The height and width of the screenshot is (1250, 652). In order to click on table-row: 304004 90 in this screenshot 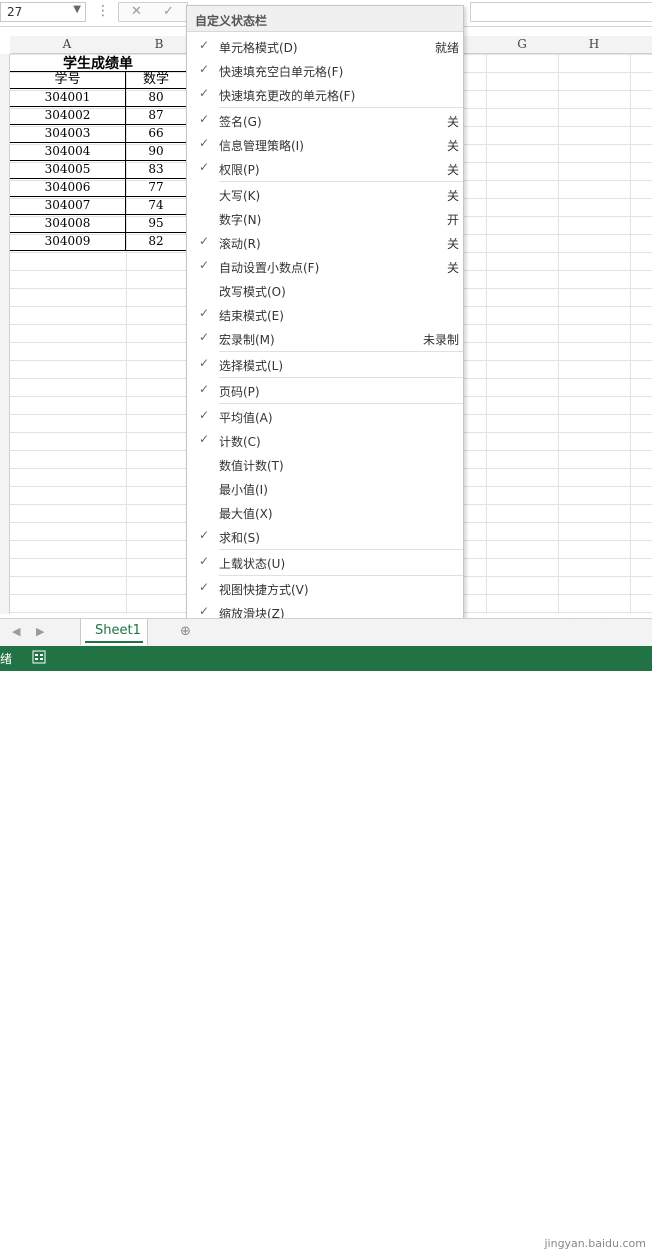, I will do `click(98, 152)`.